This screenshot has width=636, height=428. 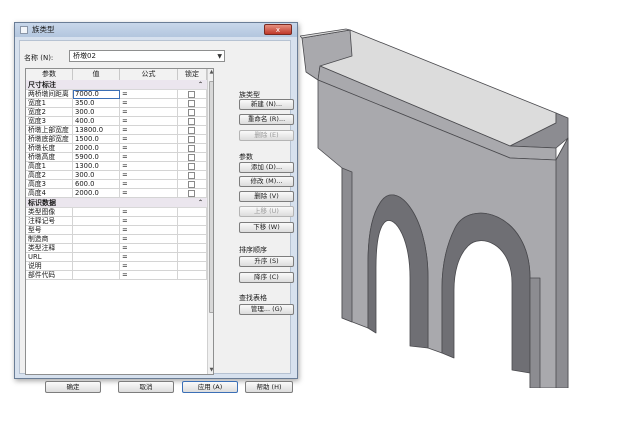 What do you see at coordinates (96, 139) in the screenshot?
I see `param-value-cell: 1500.0` at bounding box center [96, 139].